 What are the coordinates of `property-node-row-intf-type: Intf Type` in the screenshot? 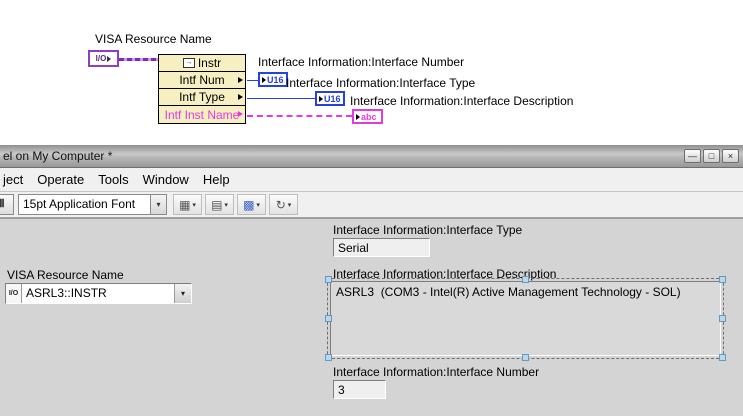 It's located at (202, 97).